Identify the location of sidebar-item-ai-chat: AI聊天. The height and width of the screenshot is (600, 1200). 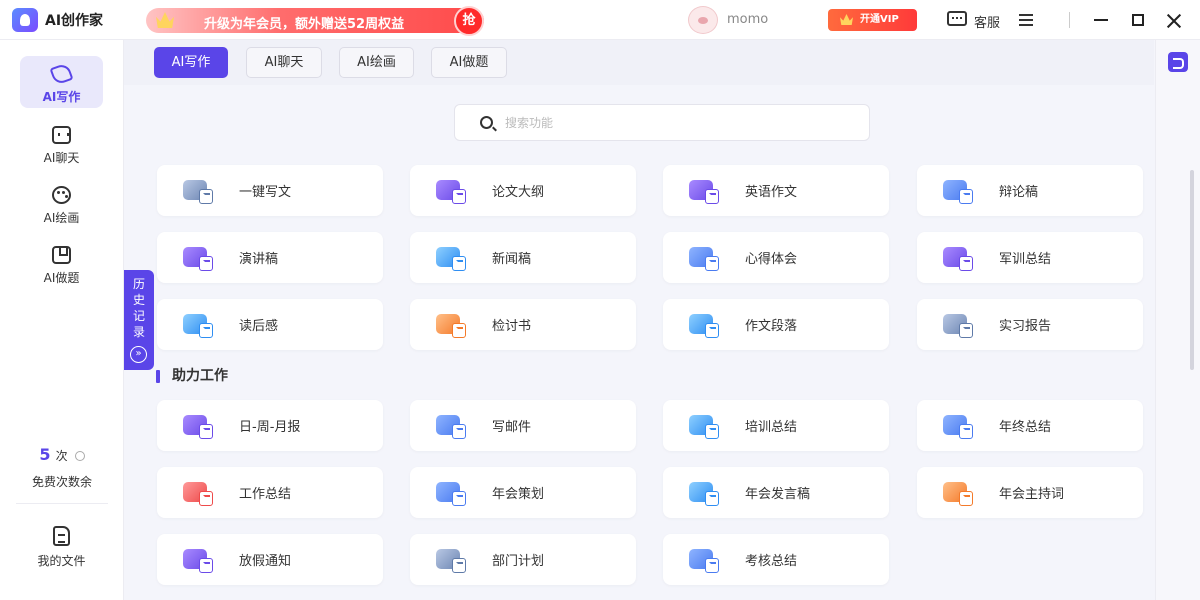
(61, 143).